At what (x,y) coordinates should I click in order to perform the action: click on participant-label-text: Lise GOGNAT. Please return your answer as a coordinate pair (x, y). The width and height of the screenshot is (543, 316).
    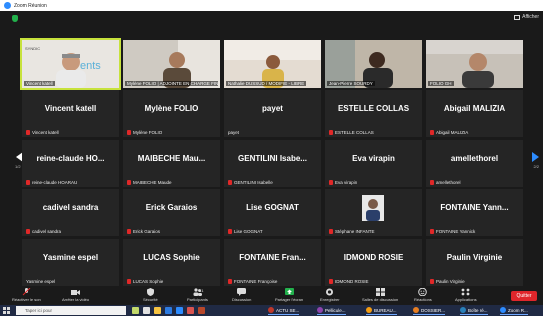
    Looking at the image, I should click on (248, 231).